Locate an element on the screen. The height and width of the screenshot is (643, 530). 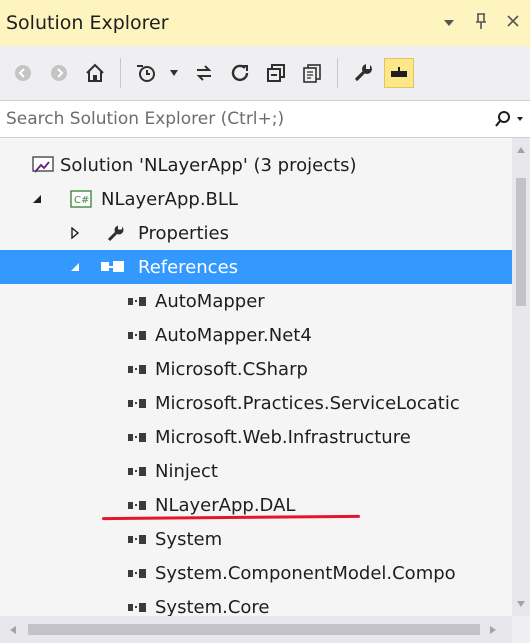
scrollbar-corner is located at coordinates (521, 629).